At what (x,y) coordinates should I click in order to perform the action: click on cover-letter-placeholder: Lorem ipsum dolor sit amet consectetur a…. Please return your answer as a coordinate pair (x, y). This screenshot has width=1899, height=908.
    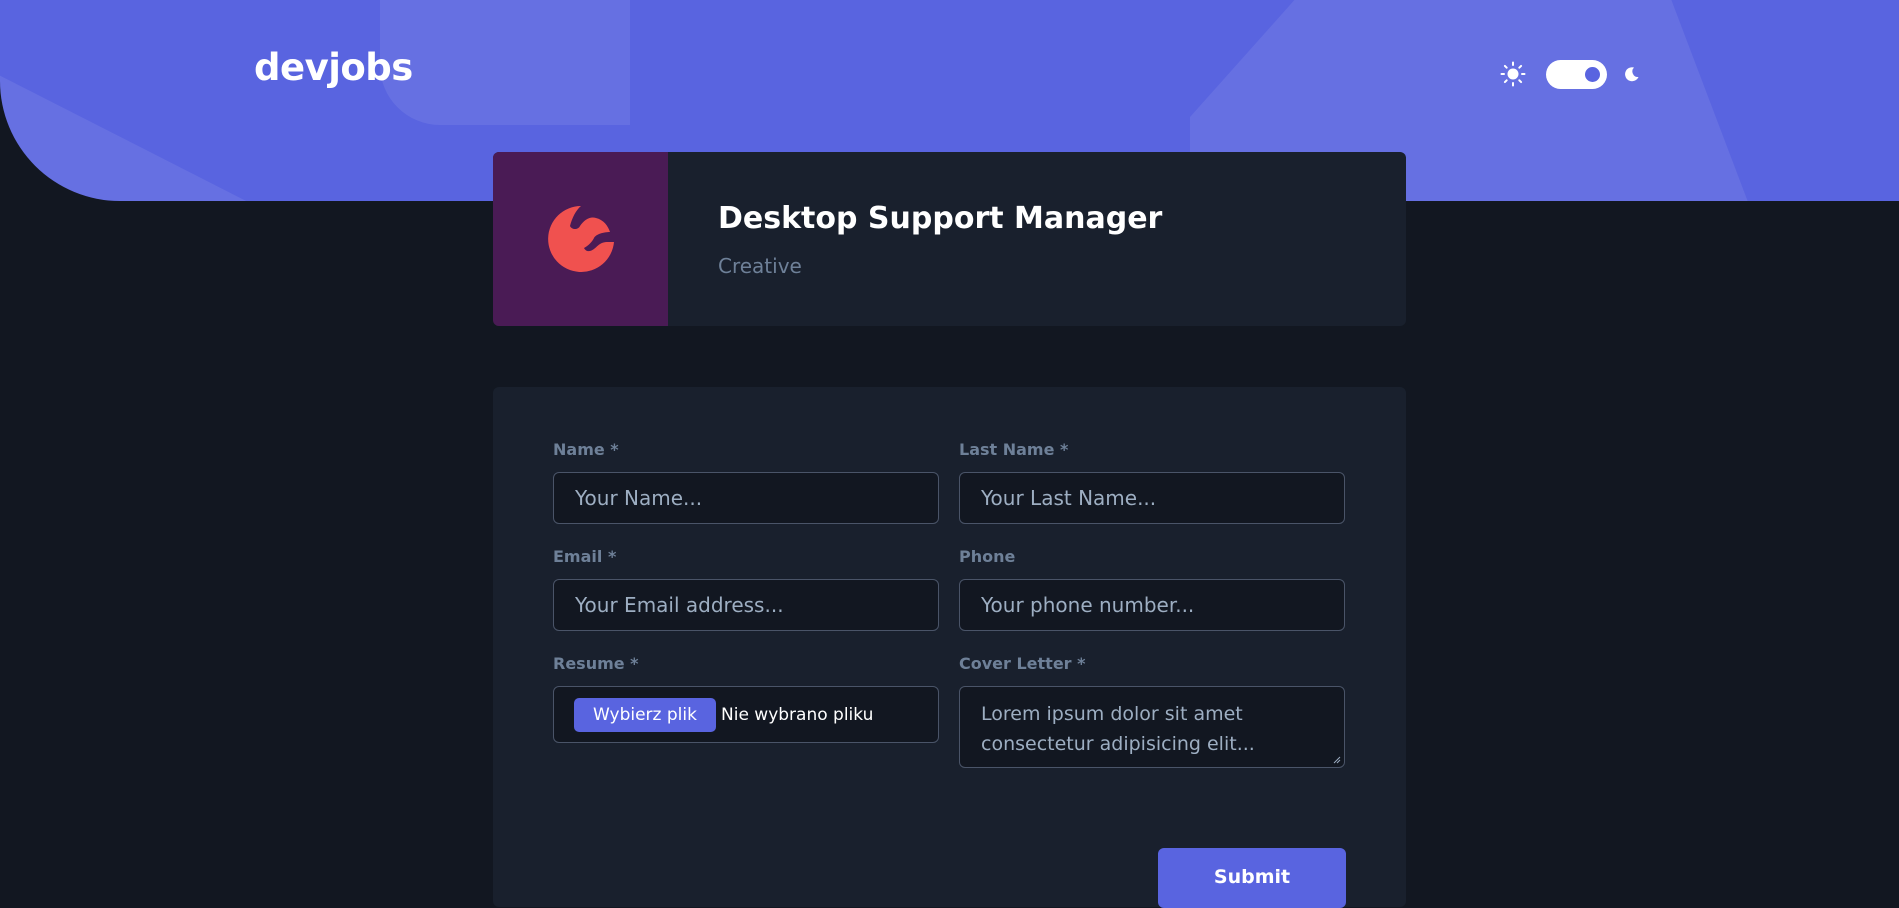
    Looking at the image, I should click on (1118, 729).